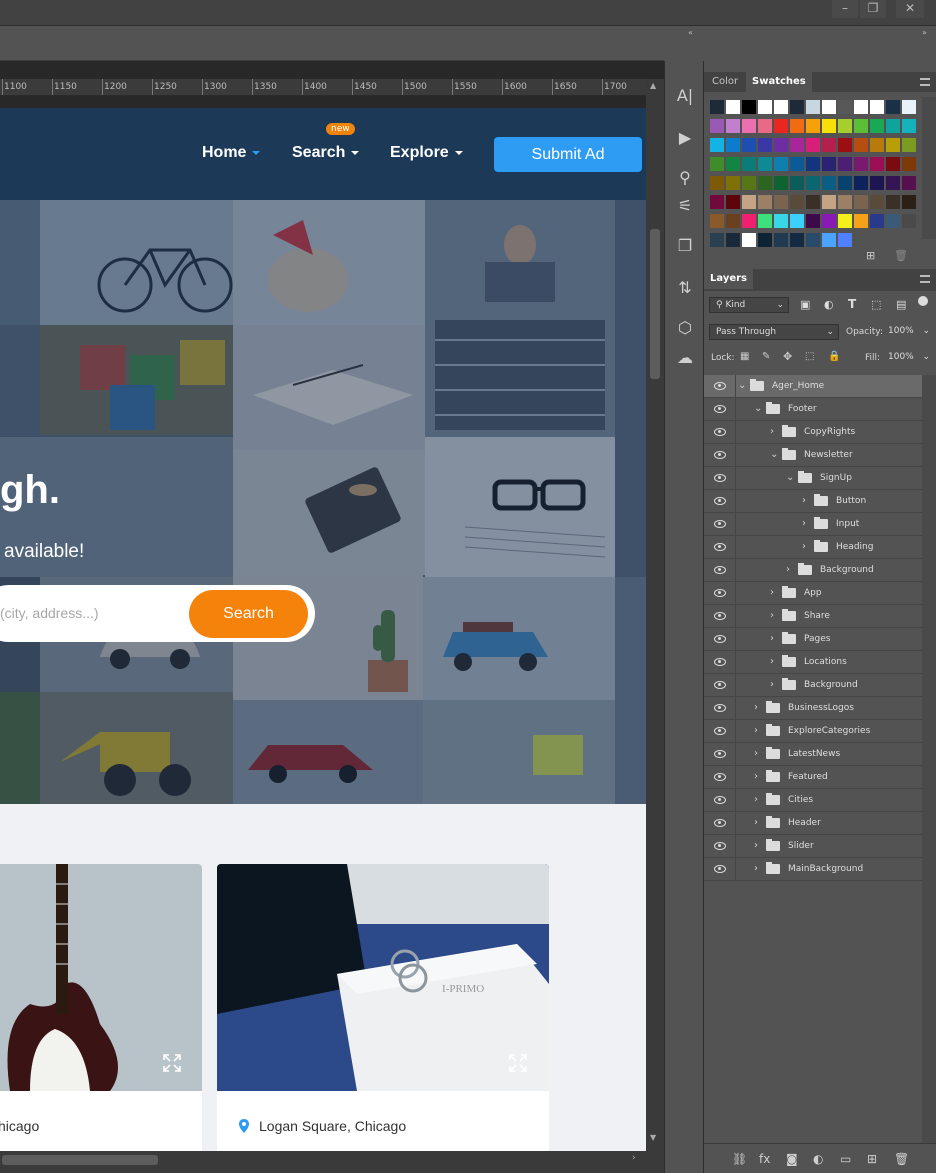  What do you see at coordinates (901, 304) in the screenshot?
I see `filter-smart-object-icon: ▤` at bounding box center [901, 304].